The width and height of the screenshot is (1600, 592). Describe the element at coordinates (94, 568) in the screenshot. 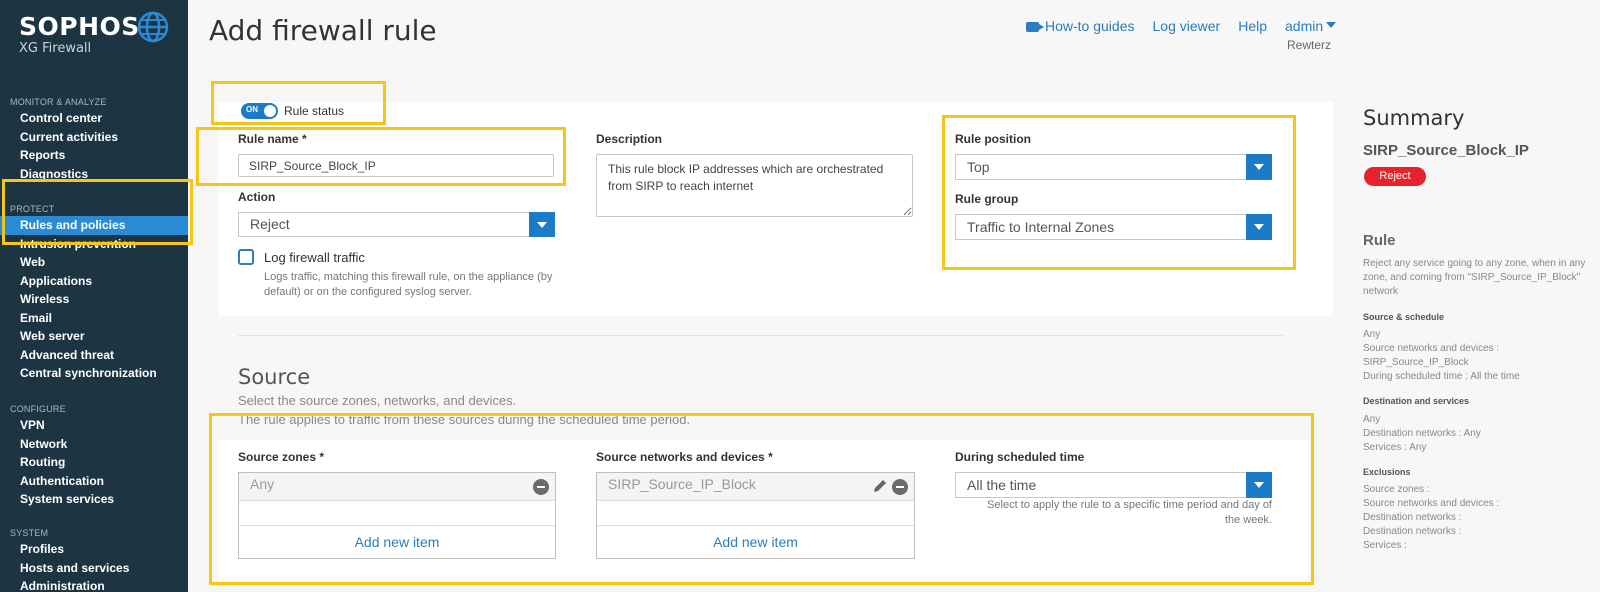

I see `nav-item-hosts-and-services: Hosts and services` at that location.